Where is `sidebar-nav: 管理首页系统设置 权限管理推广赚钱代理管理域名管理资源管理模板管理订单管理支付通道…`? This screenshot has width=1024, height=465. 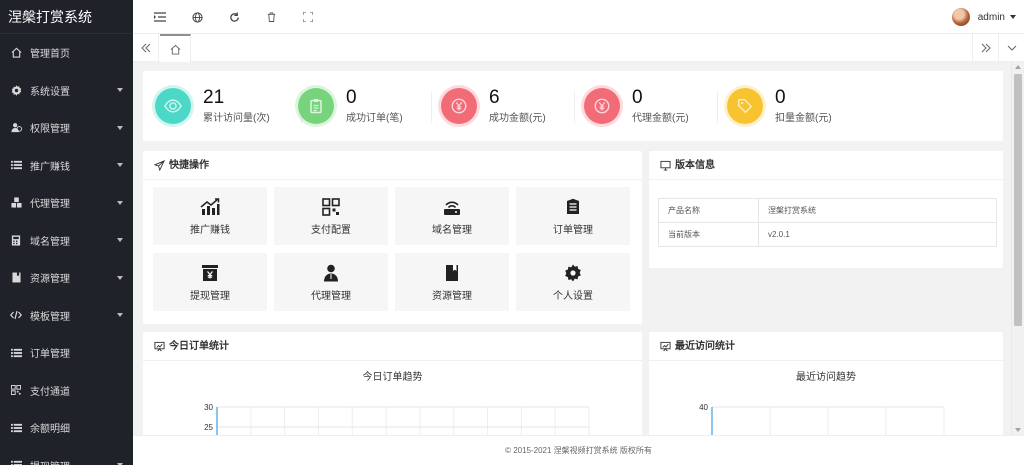 sidebar-nav: 管理首页系统设置 权限管理推广赚钱代理管理域名管理资源管理模板管理订单管理支付通道… is located at coordinates (66, 249).